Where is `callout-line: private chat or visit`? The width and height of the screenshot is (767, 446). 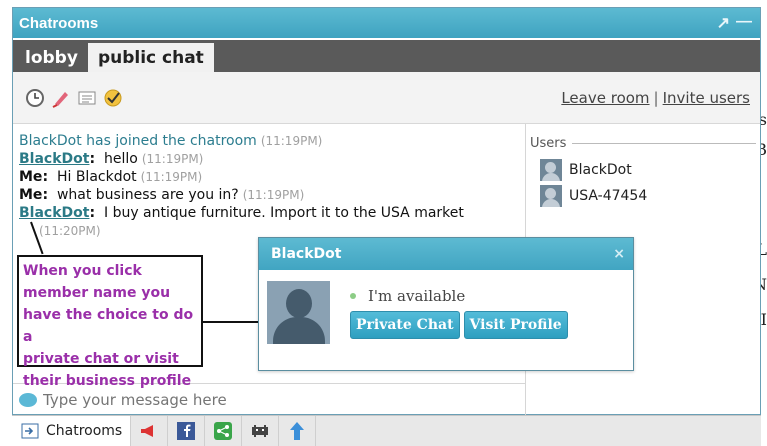
callout-line: private chat or visit is located at coordinates (101, 359).